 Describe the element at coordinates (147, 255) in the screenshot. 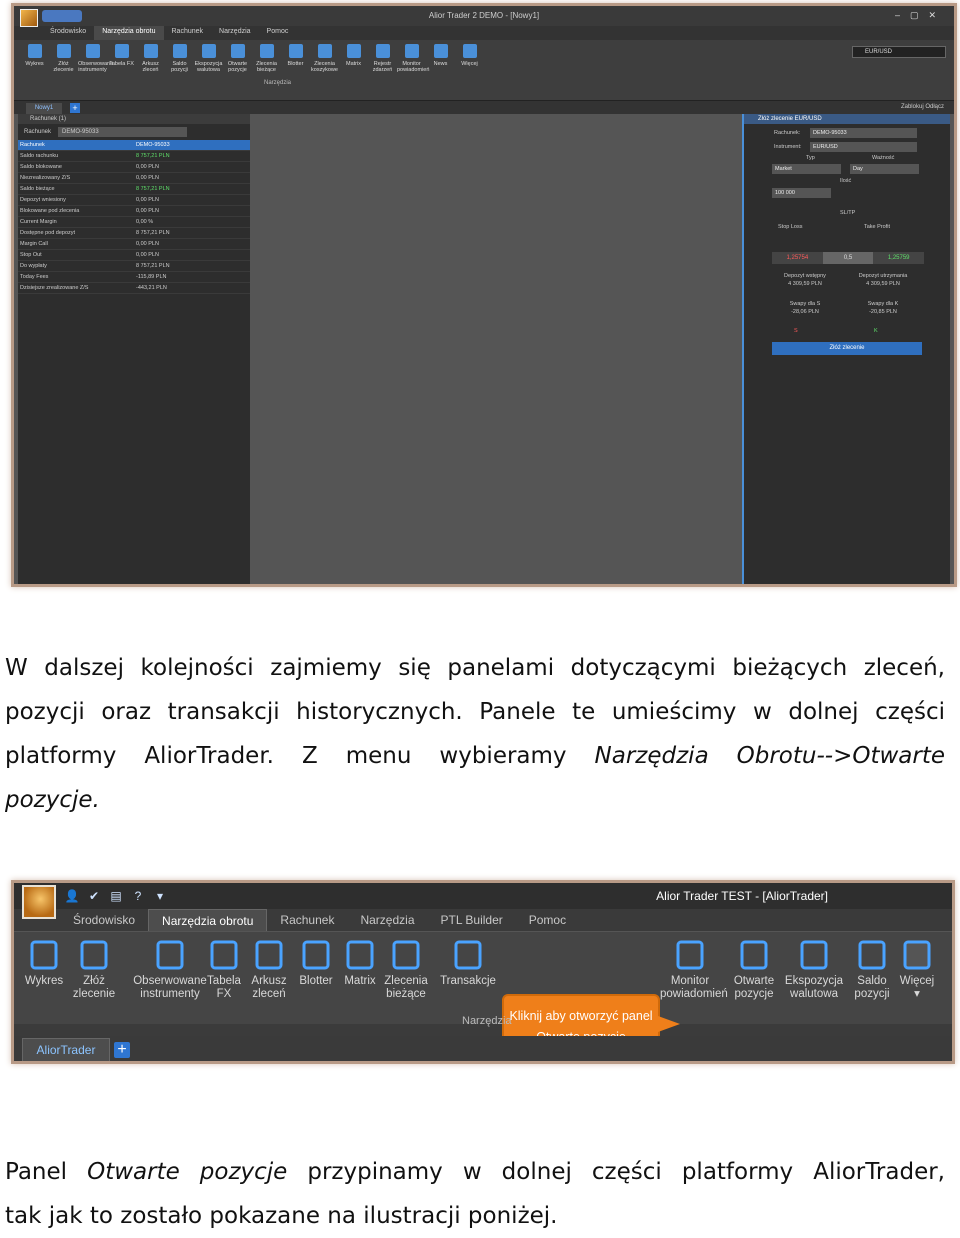

I see `row-value: 0,00 PLN` at that location.